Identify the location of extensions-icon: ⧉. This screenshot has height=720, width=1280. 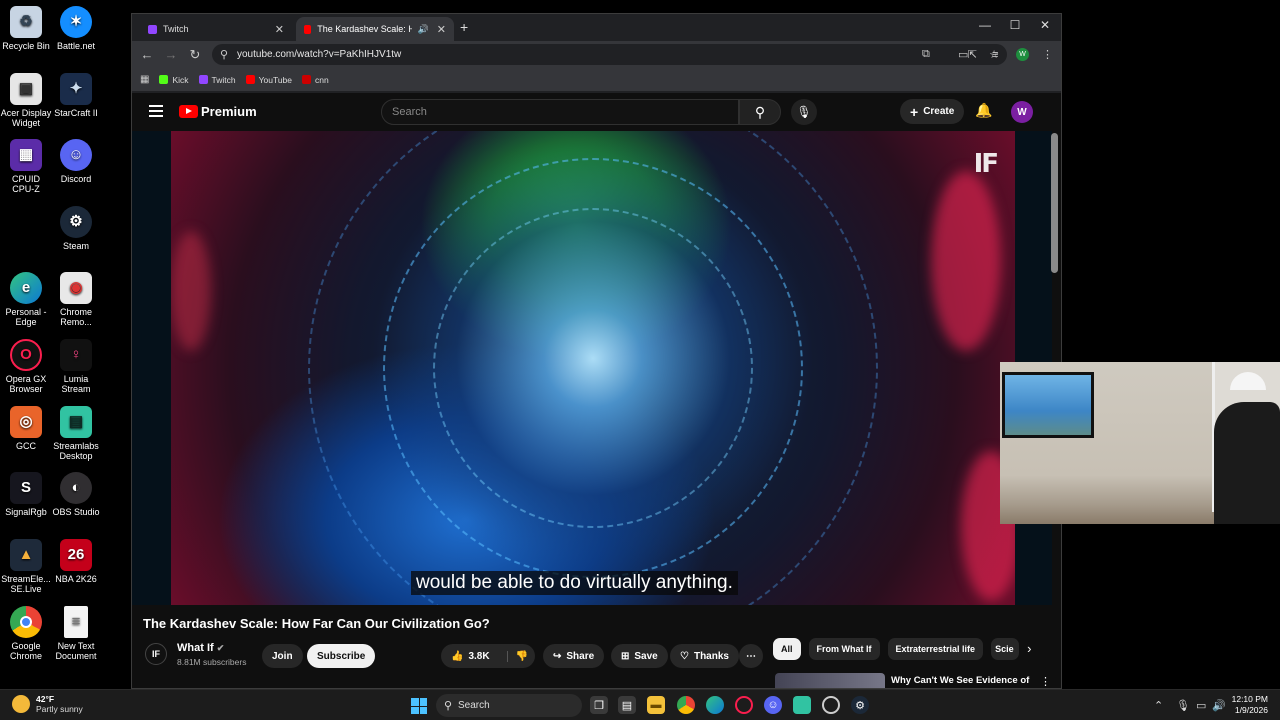
(926, 54).